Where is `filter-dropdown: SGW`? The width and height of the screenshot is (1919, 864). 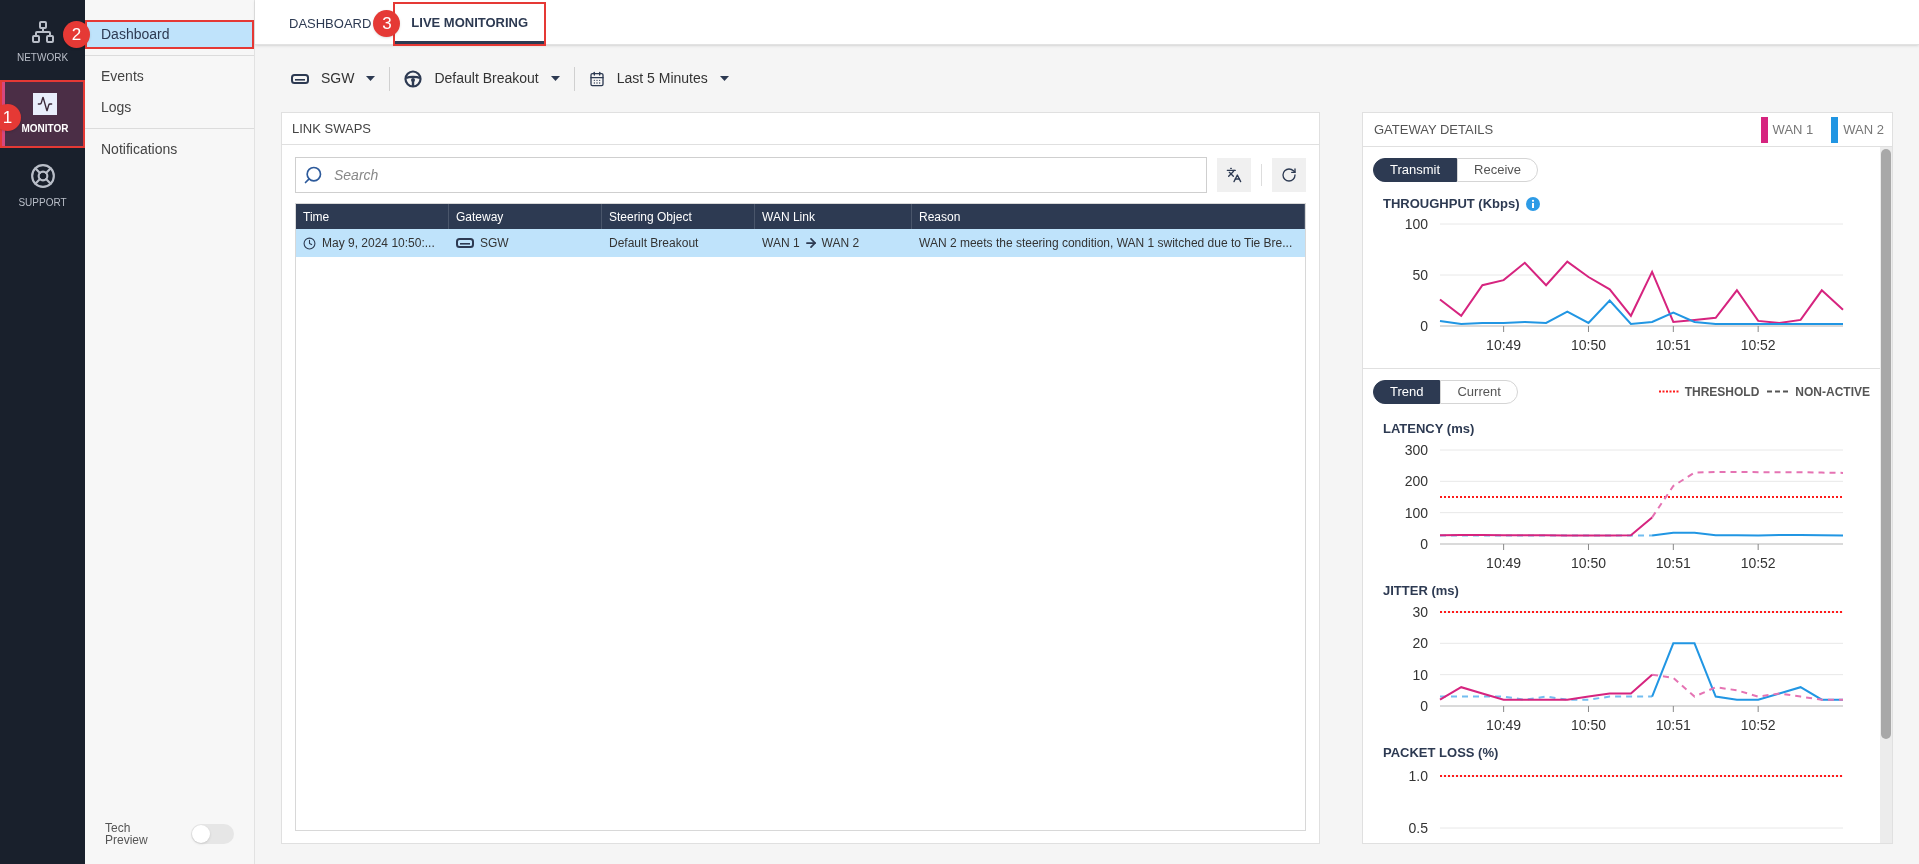 filter-dropdown: SGW is located at coordinates (333, 78).